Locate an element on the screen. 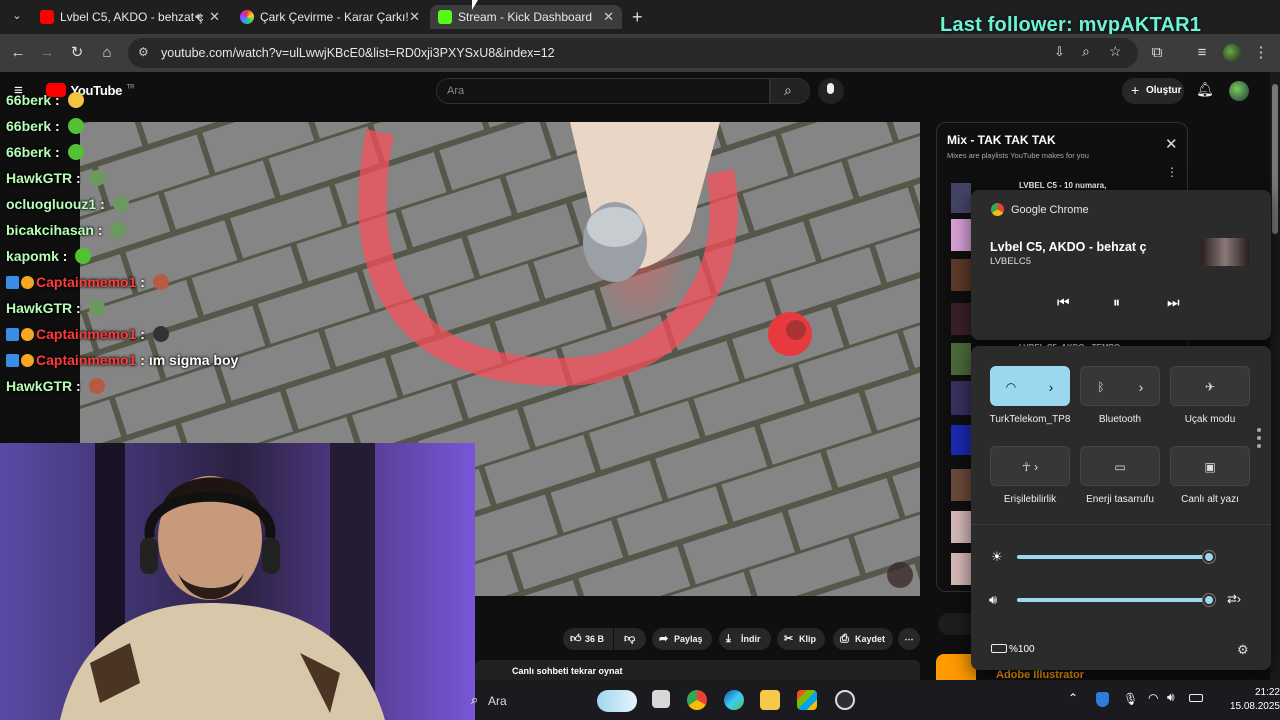  volume-slider is located at coordinates (1116, 600).